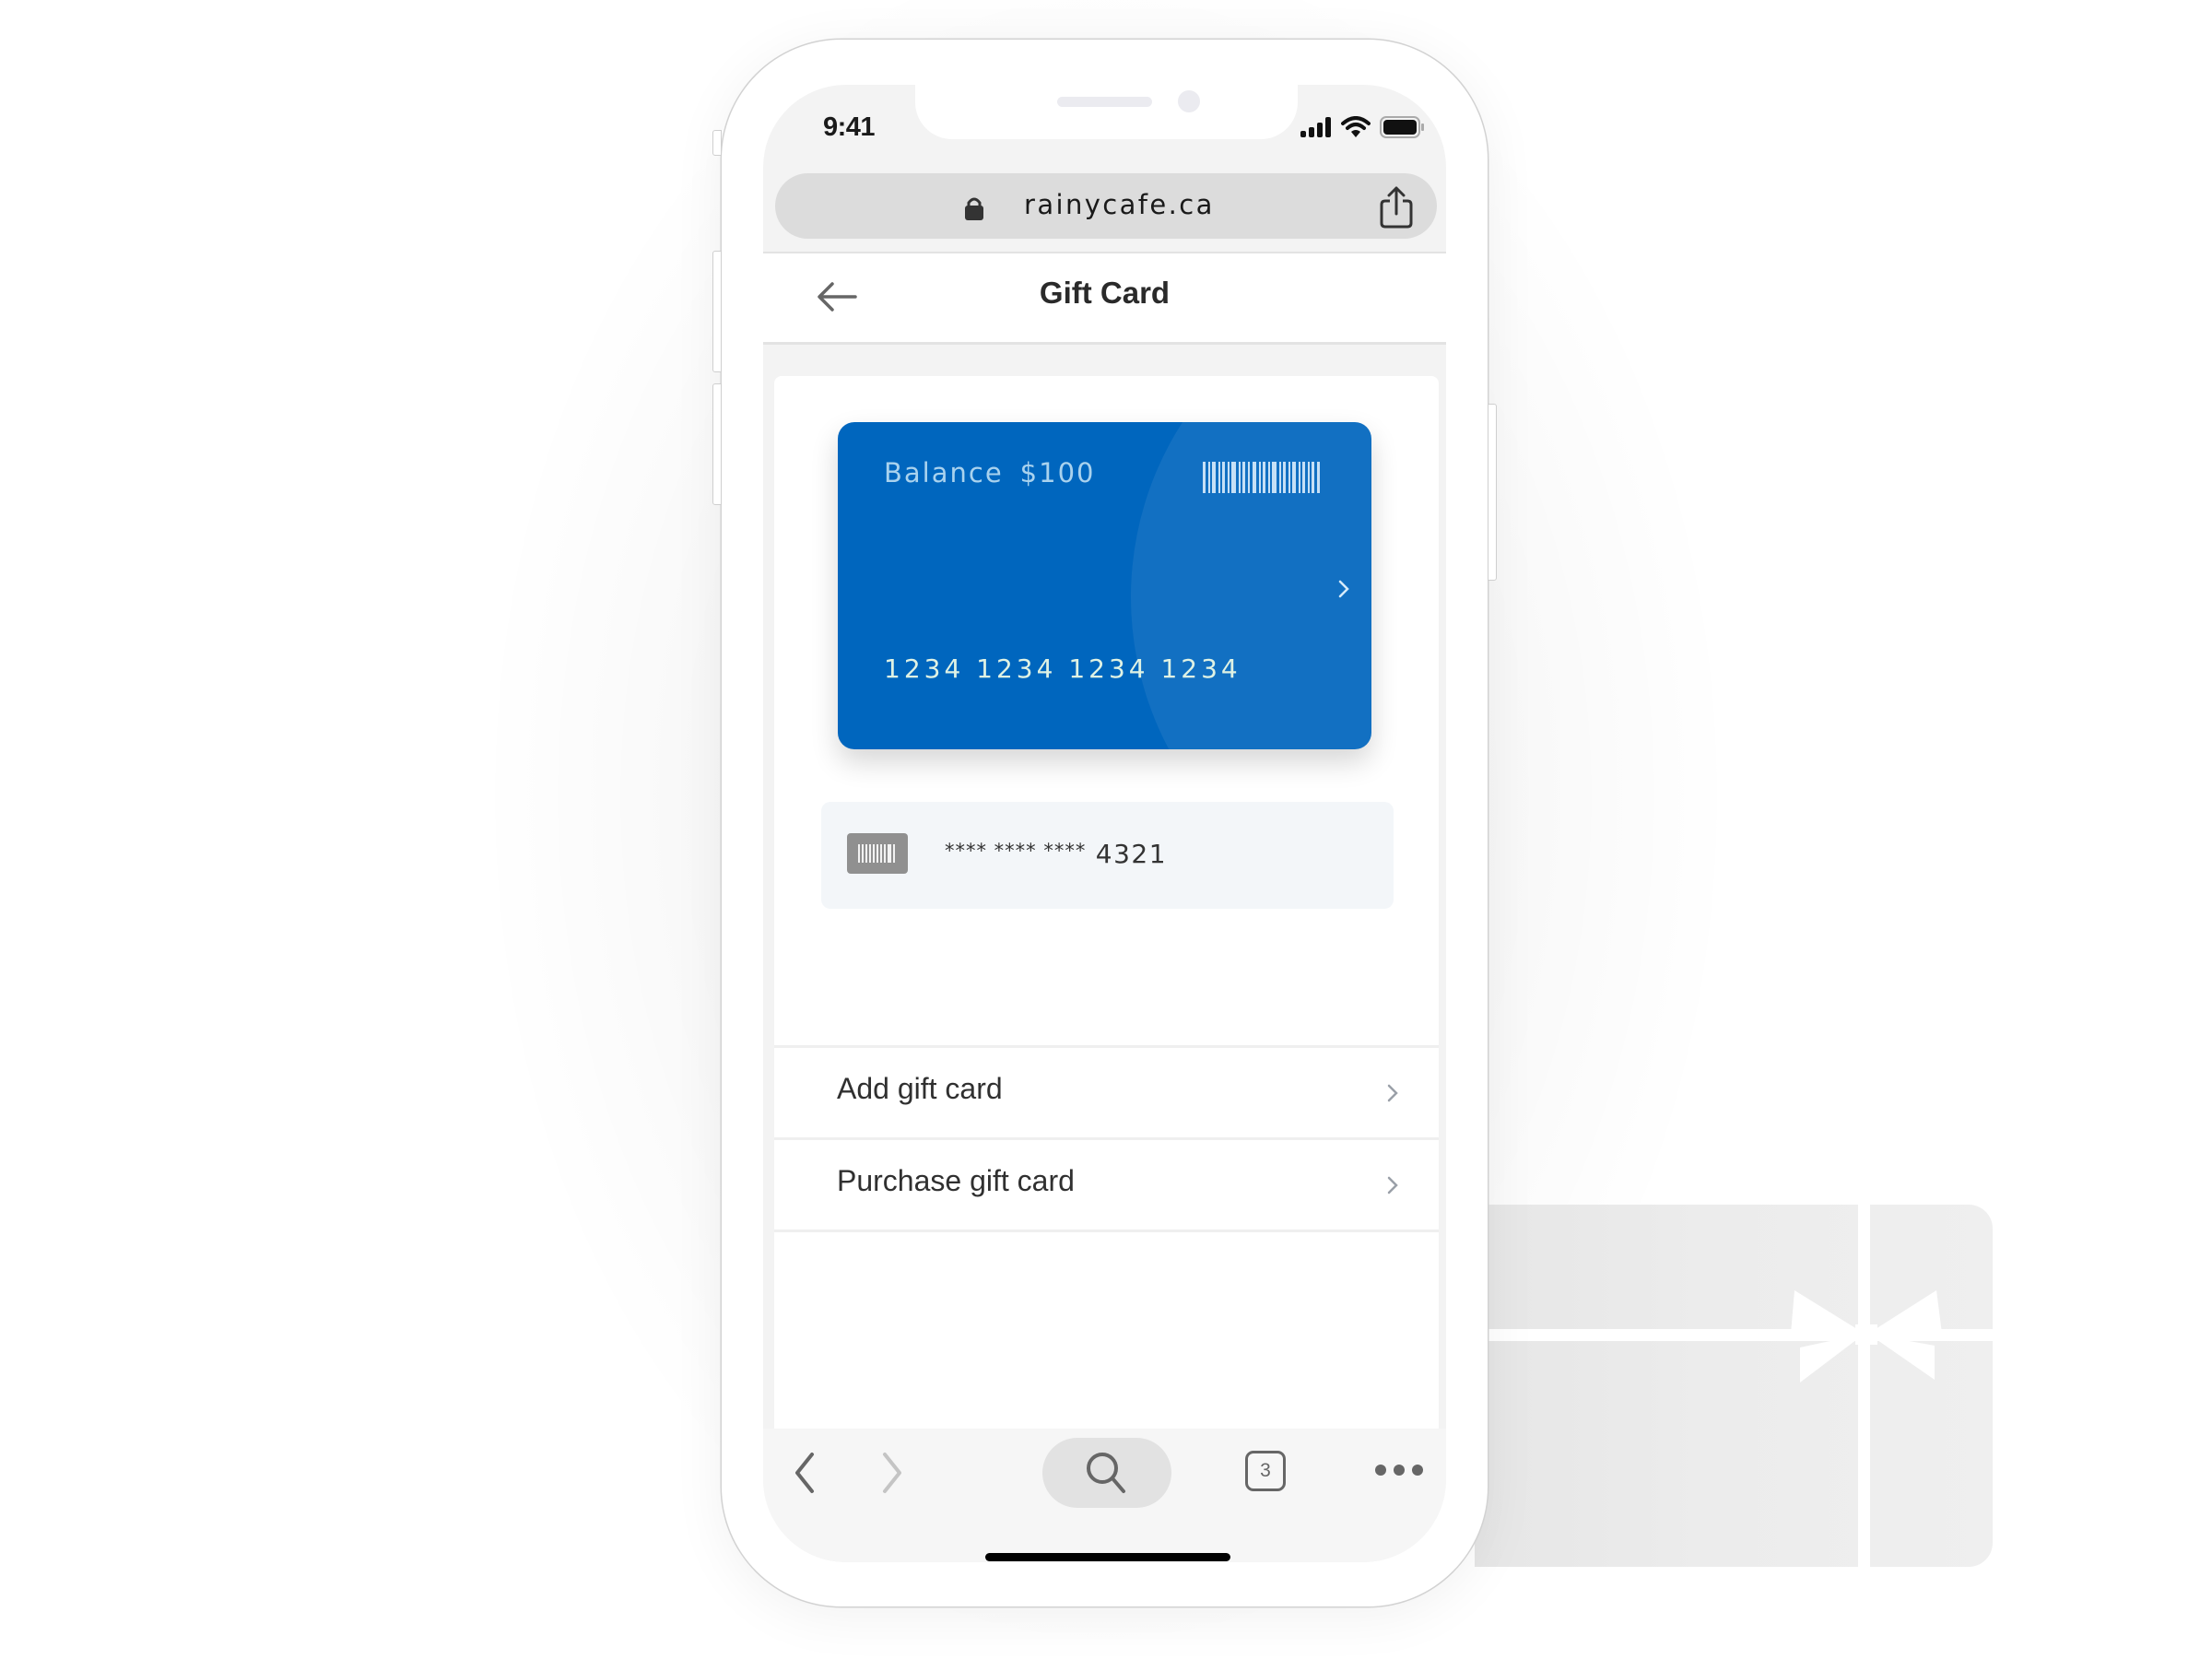 This screenshot has height=1659, width=2212. I want to click on more-button, so click(1399, 1470).